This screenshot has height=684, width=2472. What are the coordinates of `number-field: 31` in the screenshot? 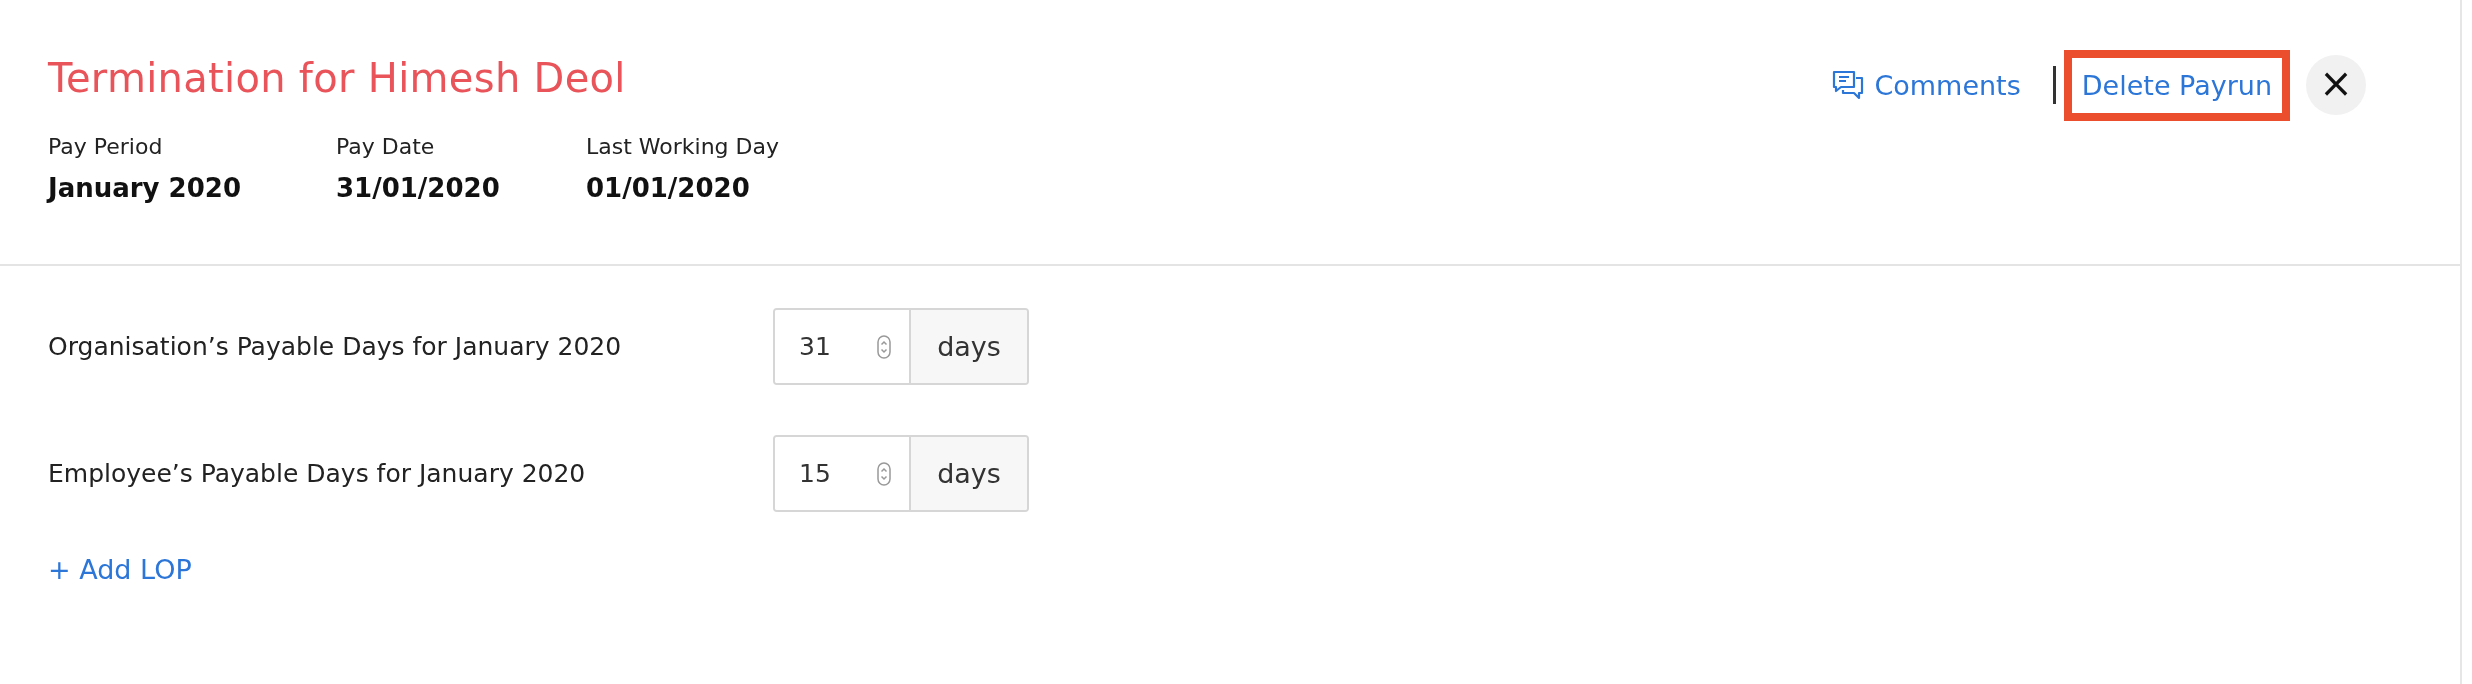 It's located at (843, 346).